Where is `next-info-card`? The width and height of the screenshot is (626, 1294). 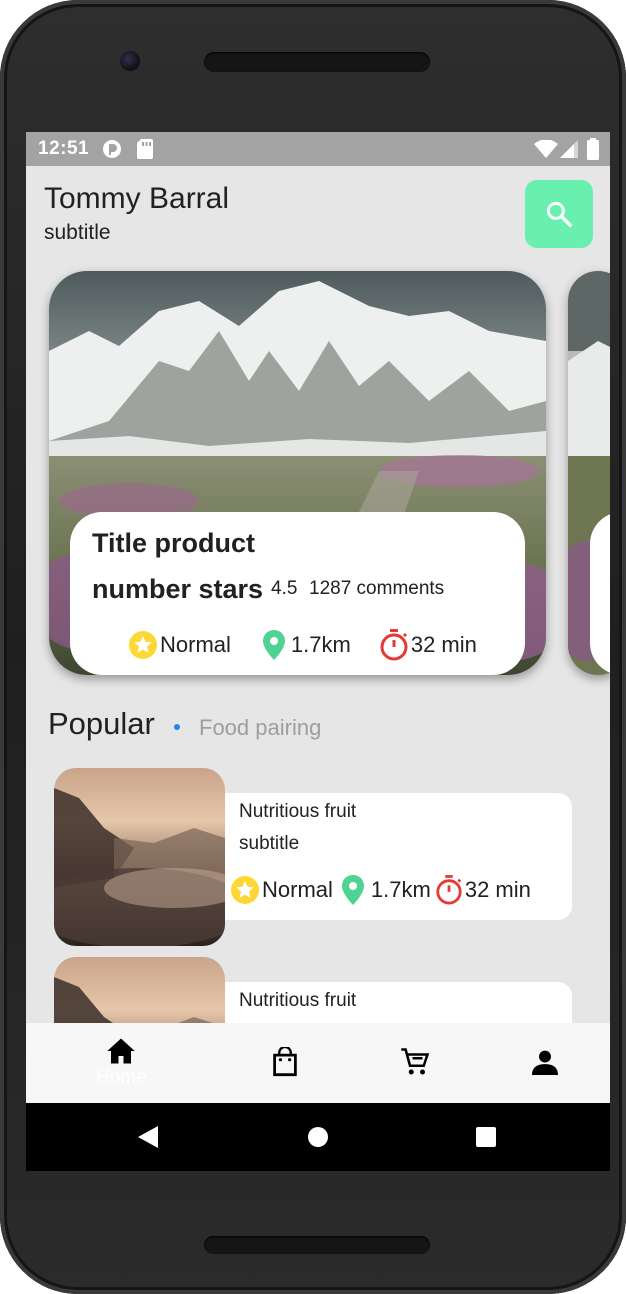
next-info-card is located at coordinates (600, 593).